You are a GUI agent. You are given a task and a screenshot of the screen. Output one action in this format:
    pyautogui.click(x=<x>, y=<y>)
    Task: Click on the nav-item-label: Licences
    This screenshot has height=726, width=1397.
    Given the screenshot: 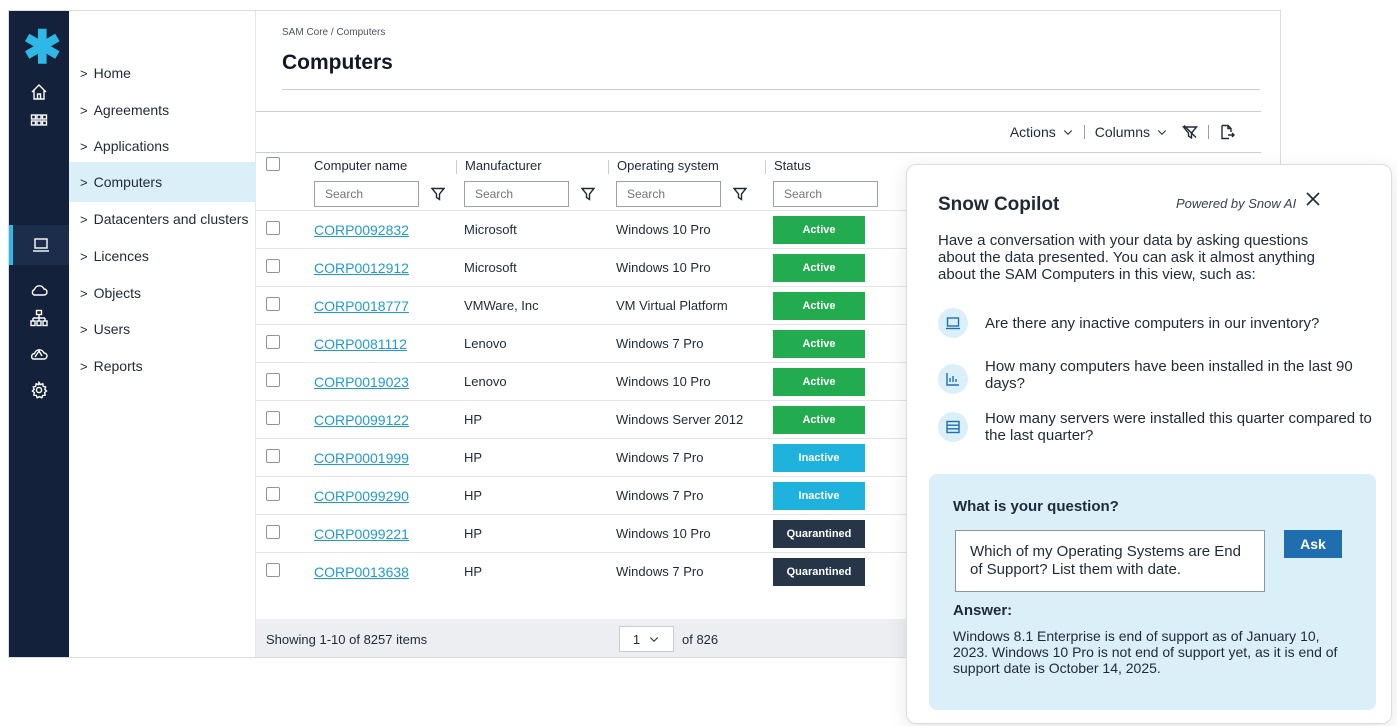 What is the action you would take?
    pyautogui.click(x=121, y=256)
    